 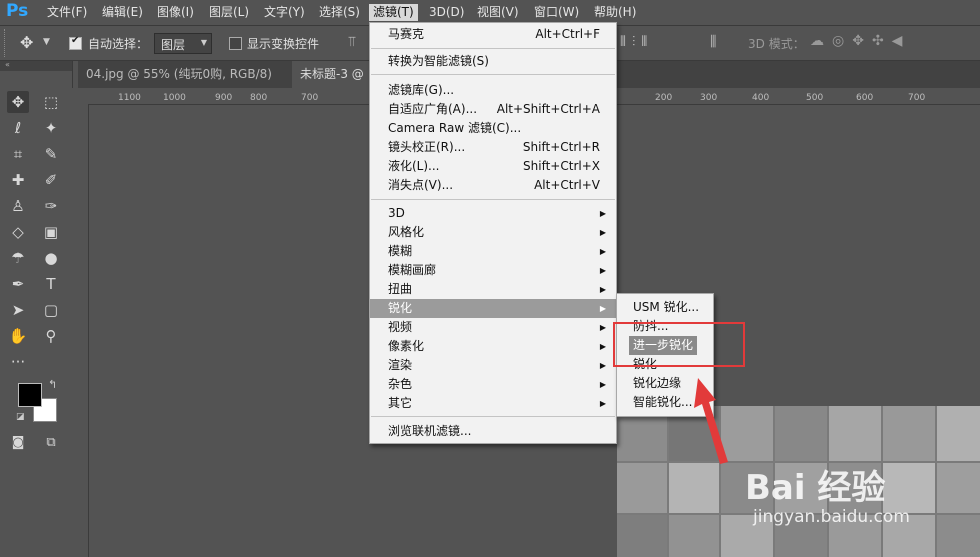 I want to click on menu-edit: 编辑(E), so click(x=122, y=12).